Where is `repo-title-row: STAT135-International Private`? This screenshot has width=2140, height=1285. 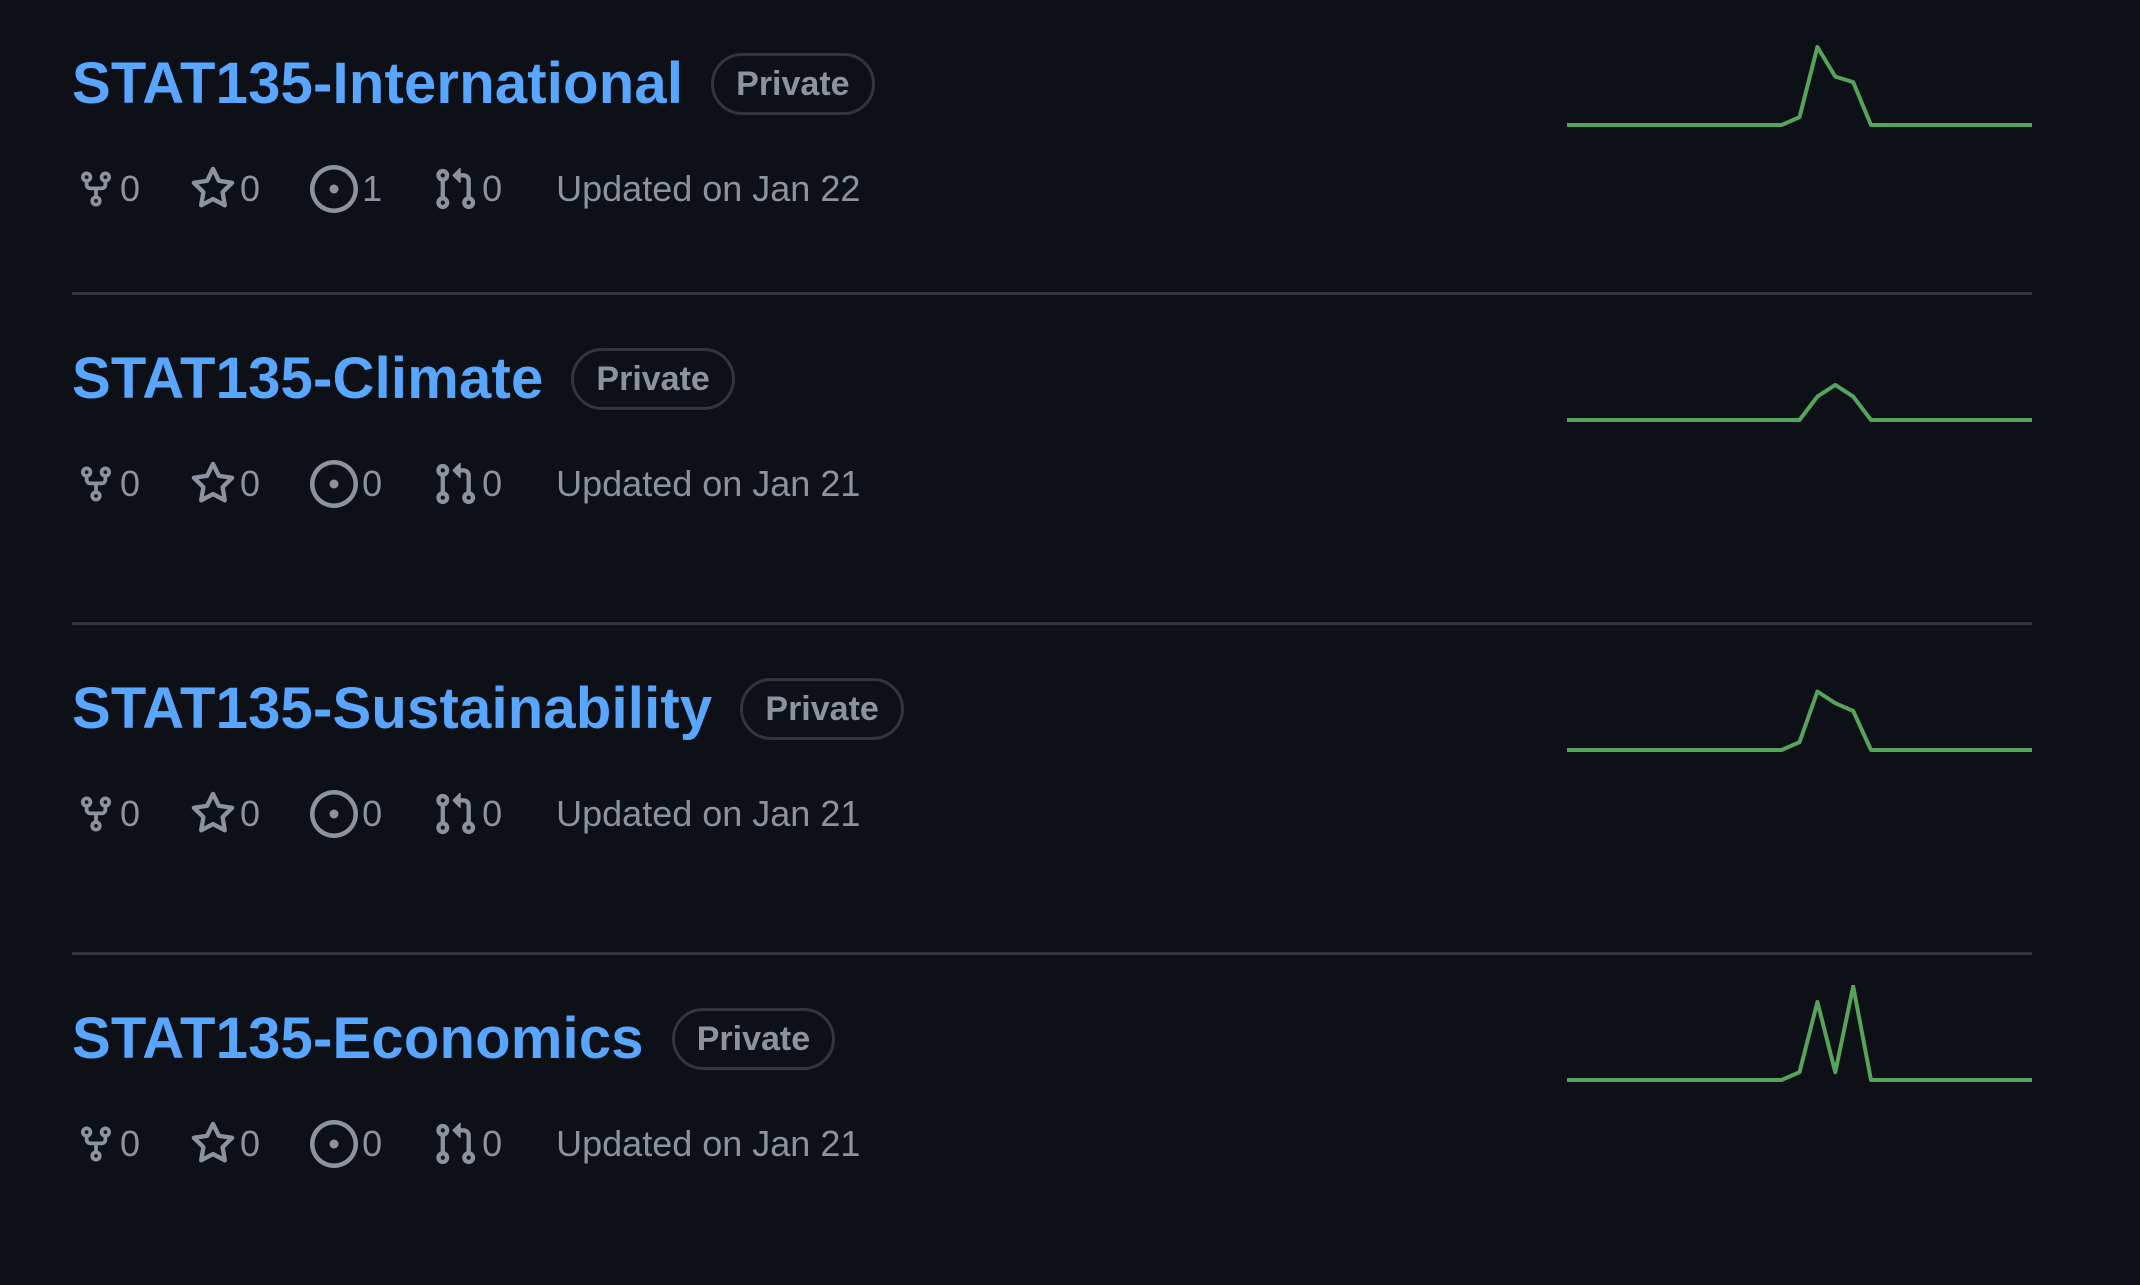
repo-title-row: STAT135-International Private is located at coordinates (473, 84).